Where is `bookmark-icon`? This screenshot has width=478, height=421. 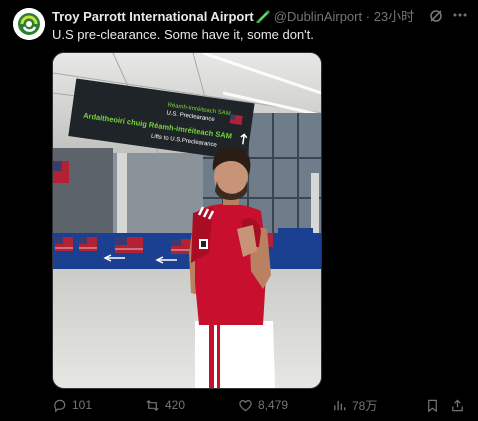 bookmark-icon is located at coordinates (432, 405).